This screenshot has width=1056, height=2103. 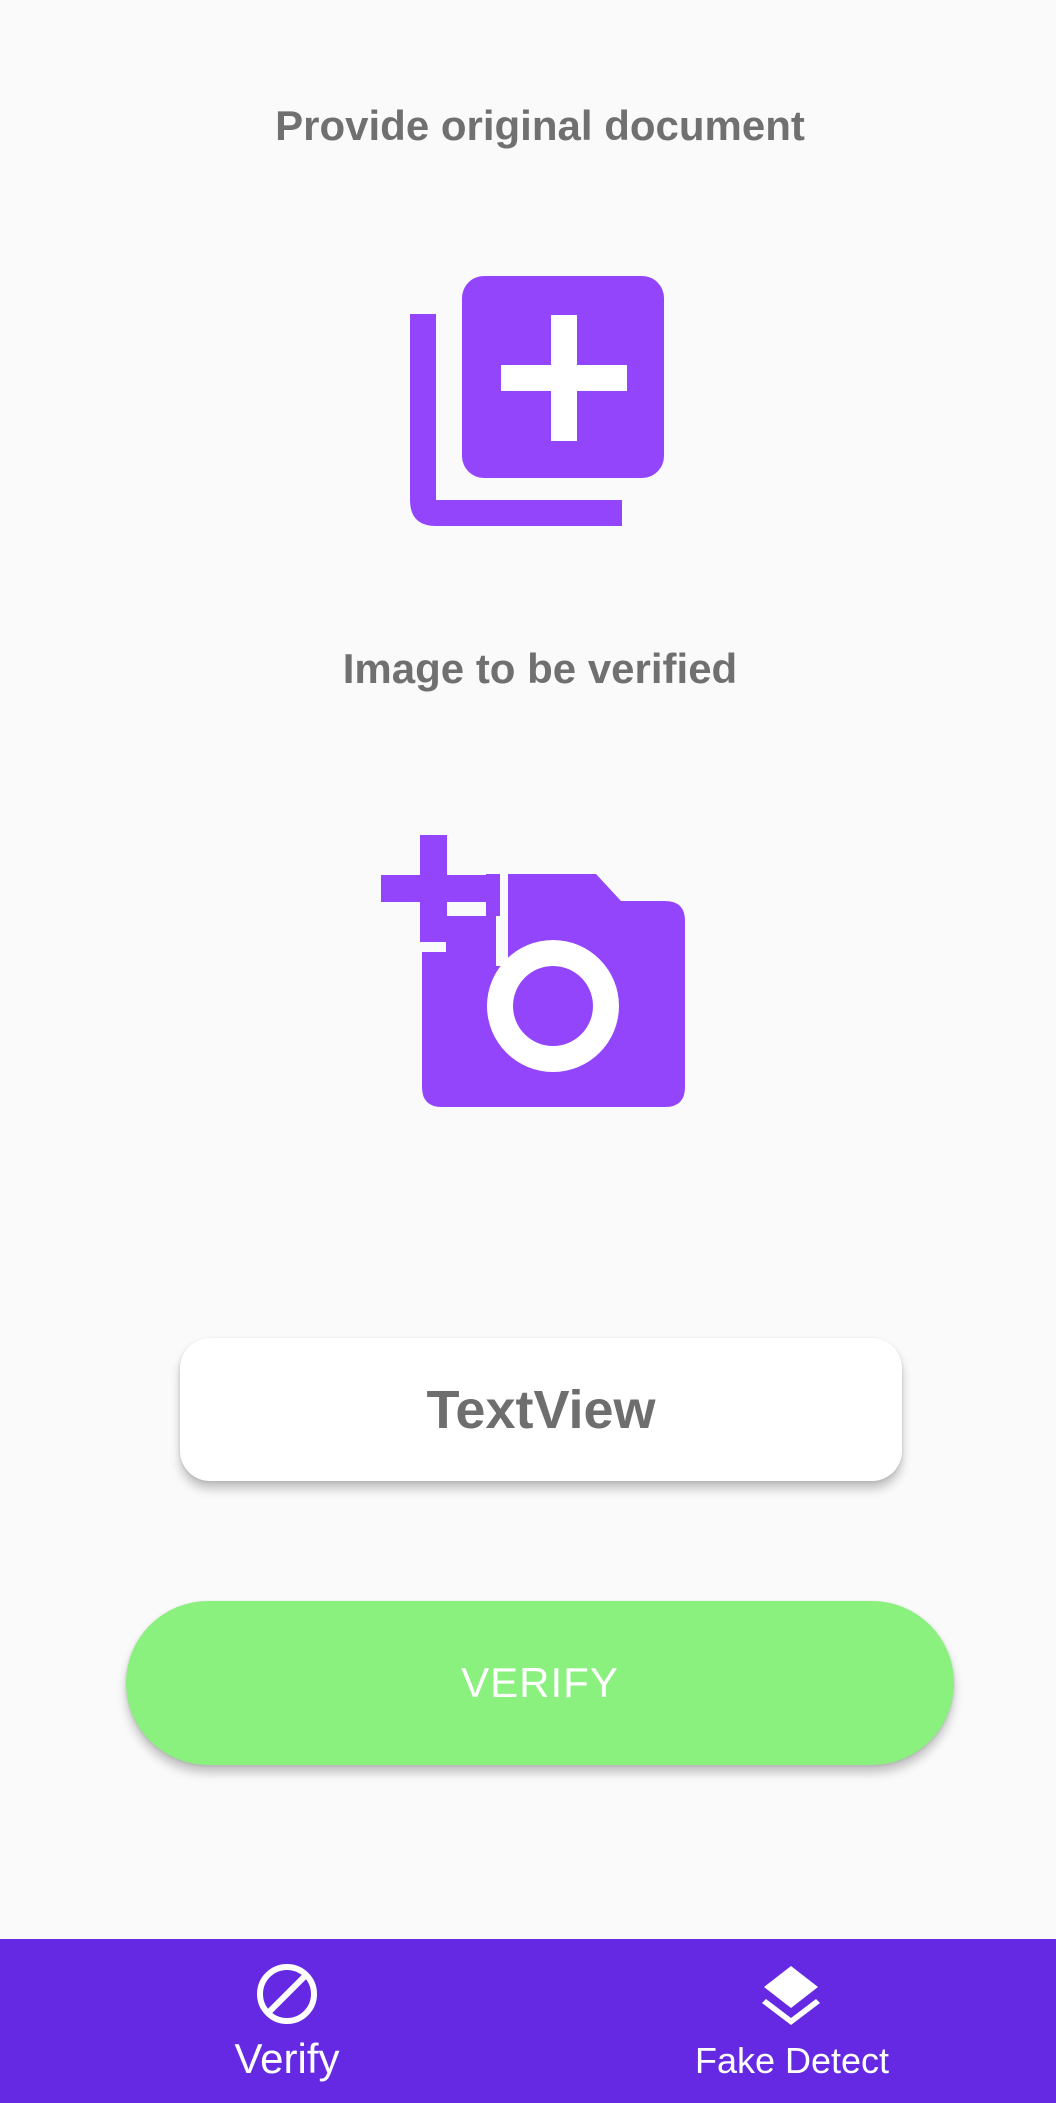 I want to click on verify-button: VERIFY, so click(x=540, y=1683).